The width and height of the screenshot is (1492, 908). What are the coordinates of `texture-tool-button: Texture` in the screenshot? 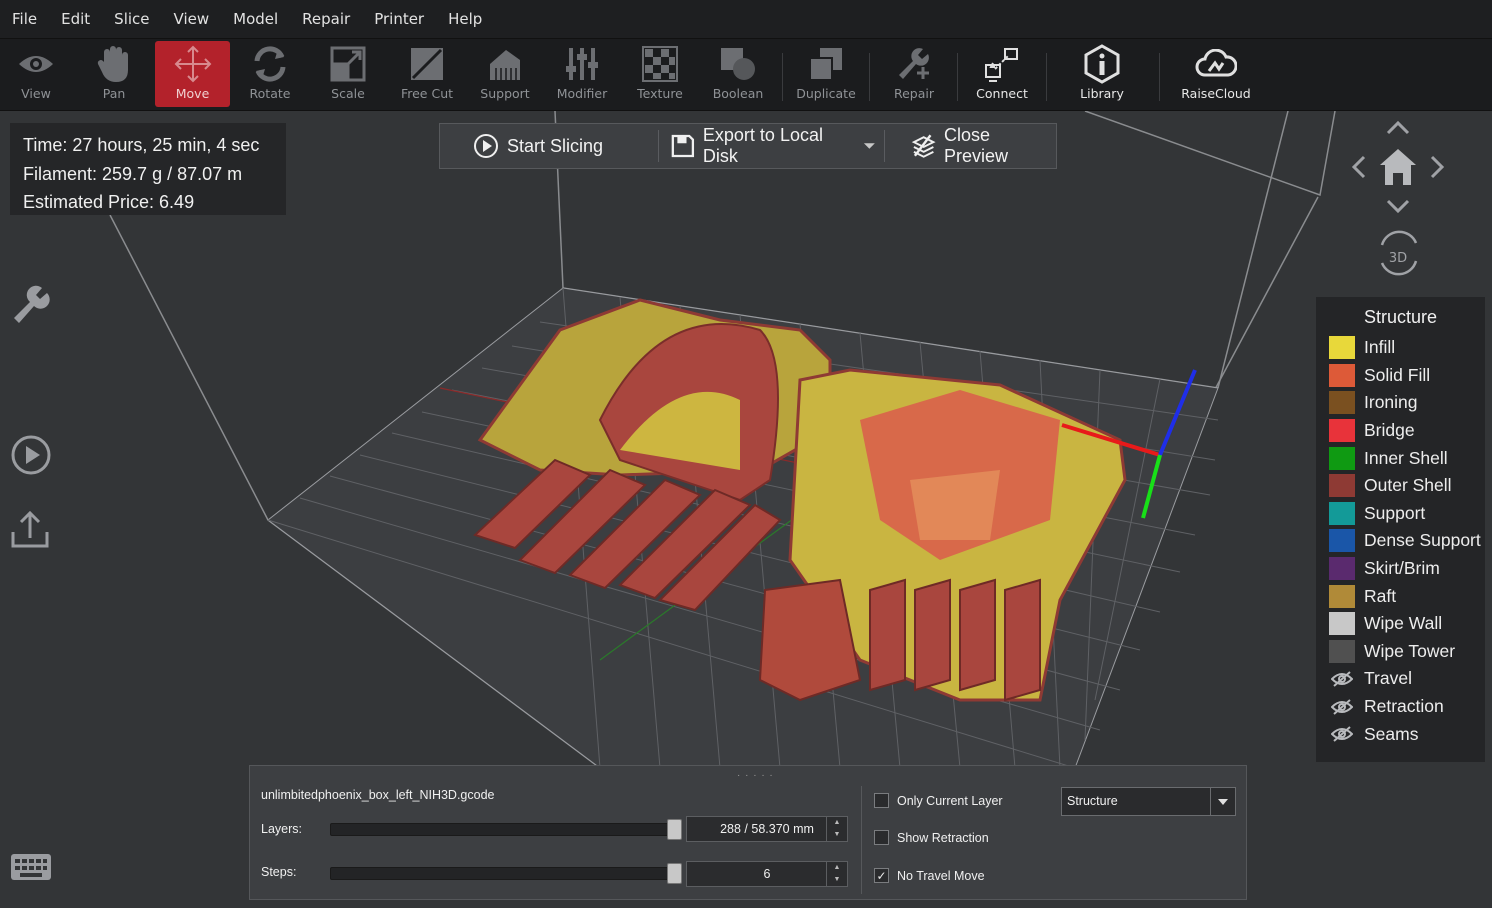 It's located at (660, 74).